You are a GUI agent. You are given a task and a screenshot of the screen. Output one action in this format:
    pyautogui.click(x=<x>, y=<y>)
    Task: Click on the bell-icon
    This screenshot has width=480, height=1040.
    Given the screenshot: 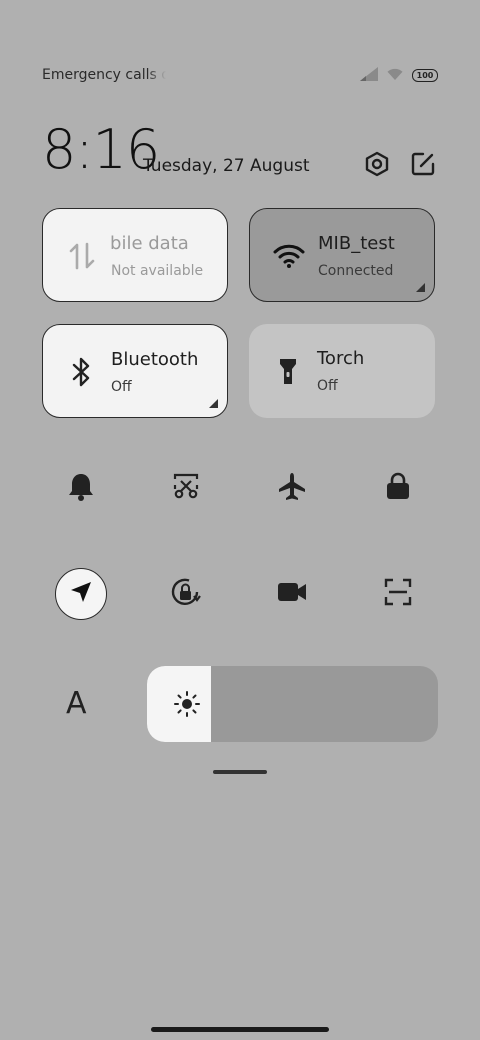 What is the action you would take?
    pyautogui.click(x=81, y=488)
    